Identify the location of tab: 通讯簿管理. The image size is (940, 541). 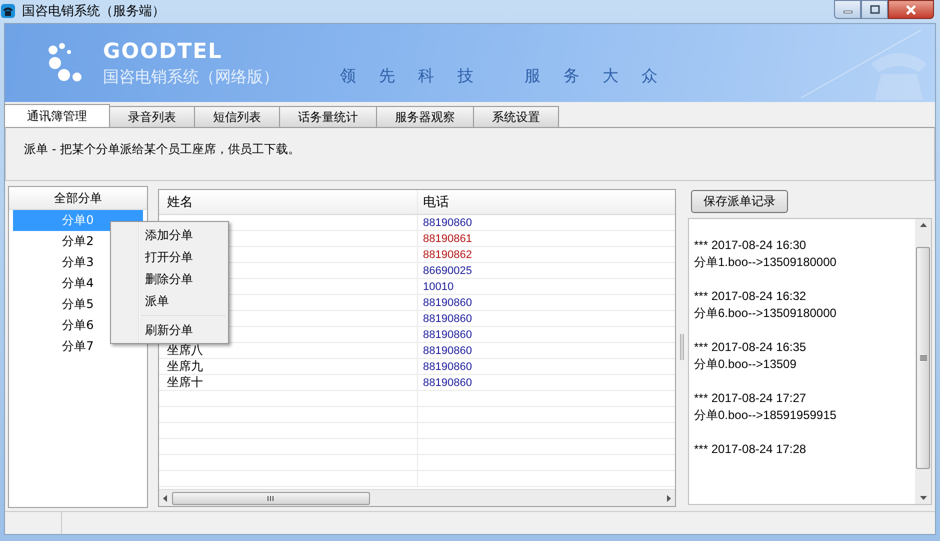
(57, 115).